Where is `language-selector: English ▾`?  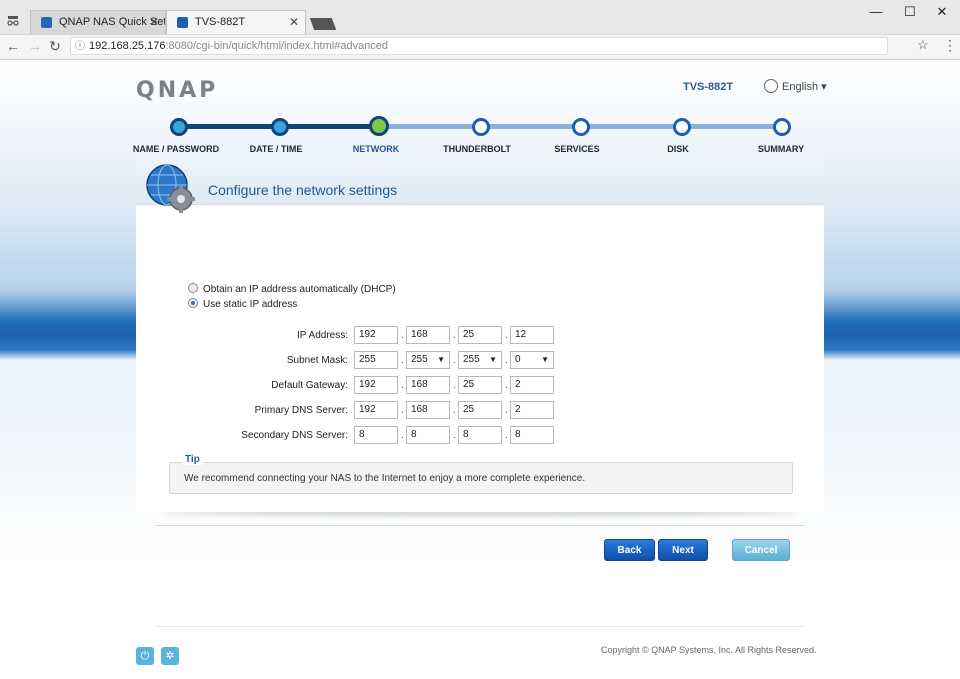
language-selector: English ▾ is located at coordinates (795, 86).